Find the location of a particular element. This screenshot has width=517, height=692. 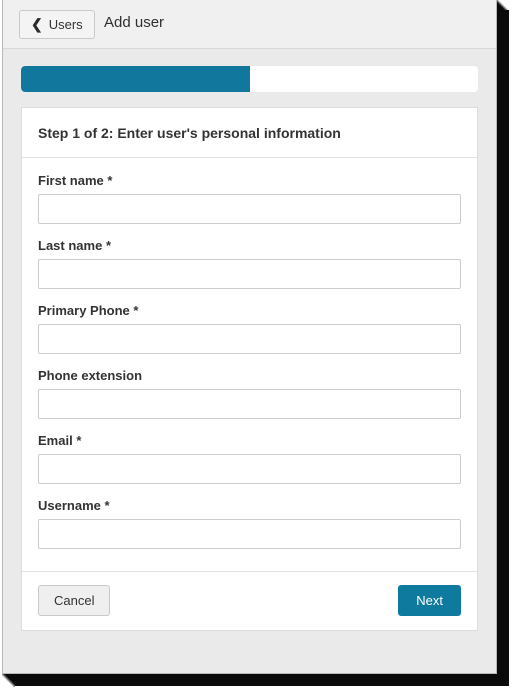

back-button-label: Users is located at coordinates (65, 24).